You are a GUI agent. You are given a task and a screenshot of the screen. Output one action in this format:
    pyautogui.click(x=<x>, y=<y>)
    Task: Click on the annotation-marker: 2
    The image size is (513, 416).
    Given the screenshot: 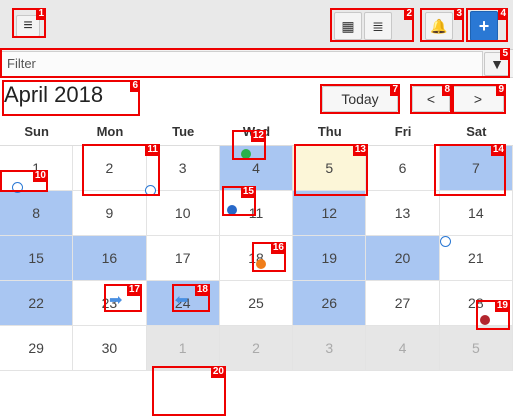 What is the action you would take?
    pyautogui.click(x=372, y=25)
    